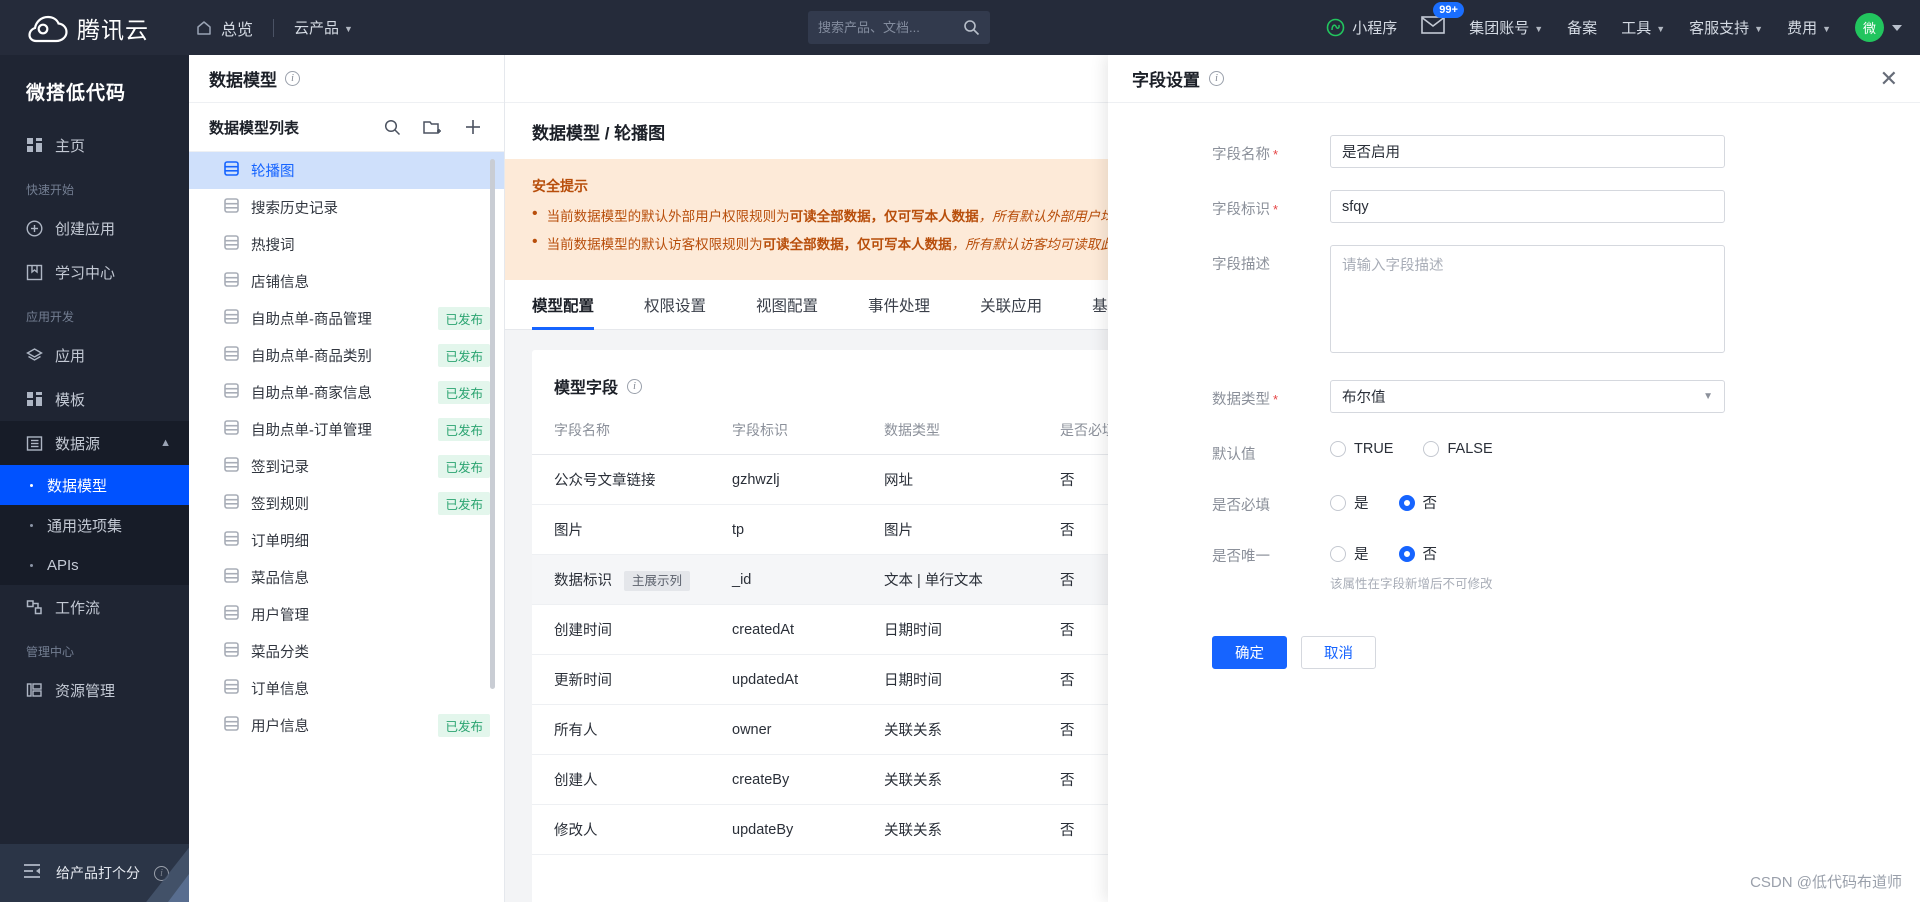 This screenshot has height=902, width=1920. What do you see at coordinates (346, 79) in the screenshot?
I see `list-panel-header: 数据模型 i` at bounding box center [346, 79].